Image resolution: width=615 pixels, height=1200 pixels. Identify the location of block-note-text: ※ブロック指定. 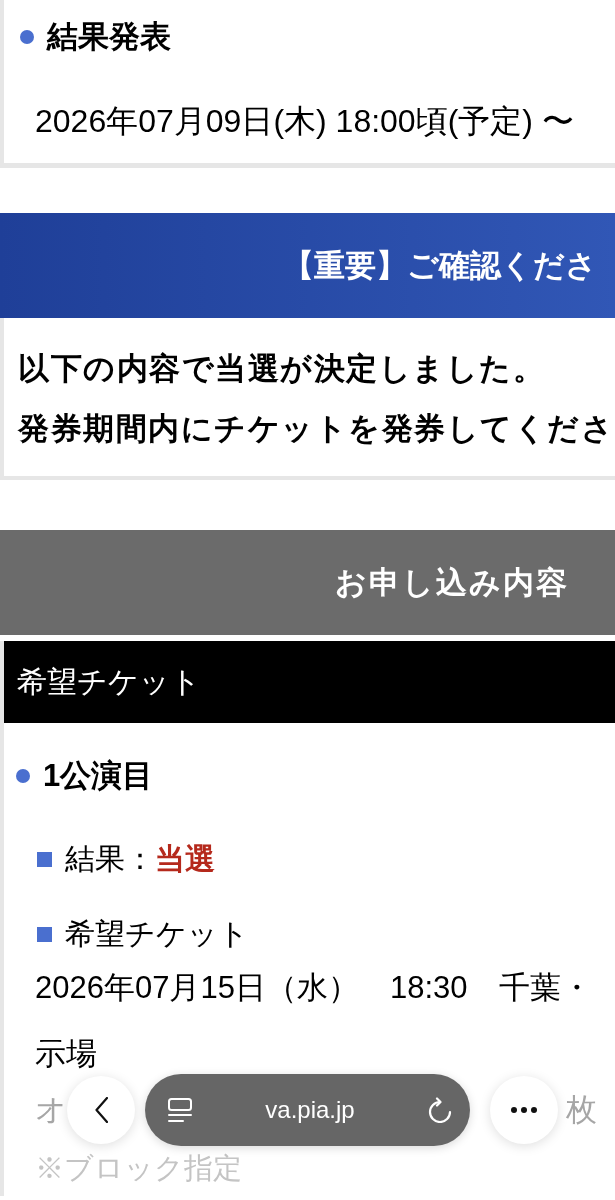
(138, 1168).